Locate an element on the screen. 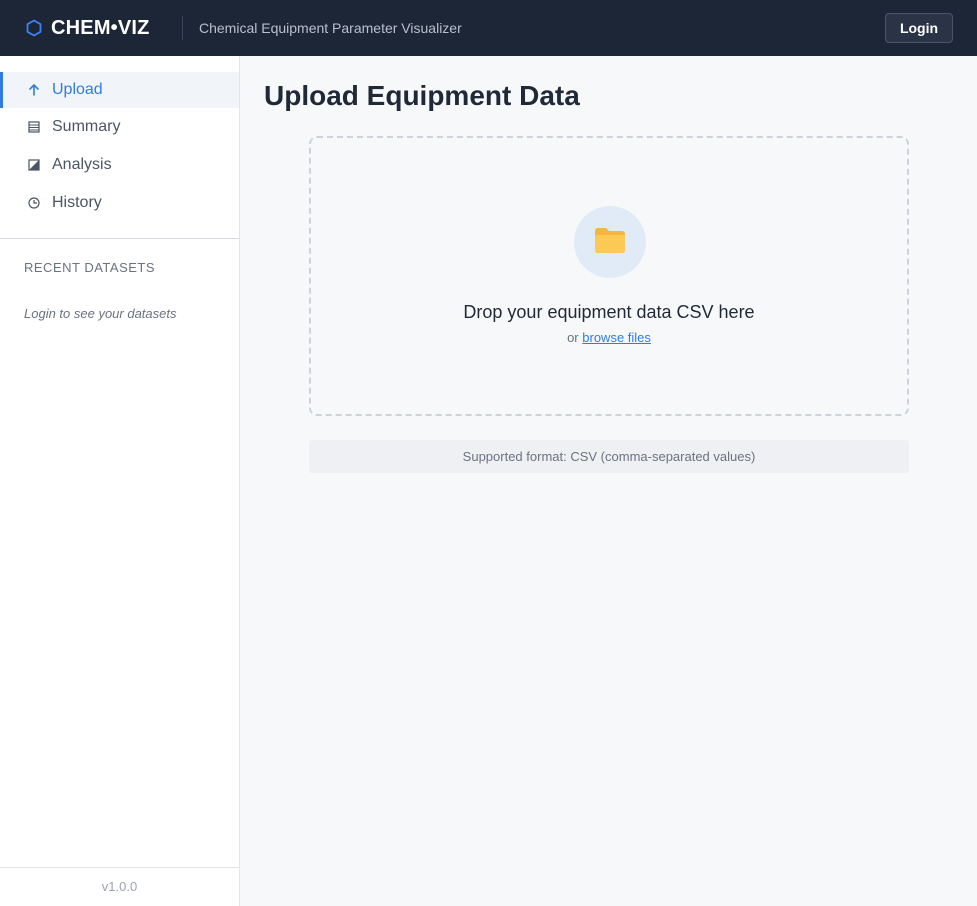 The height and width of the screenshot is (906, 977). sidebar-item-label: History is located at coordinates (77, 202).